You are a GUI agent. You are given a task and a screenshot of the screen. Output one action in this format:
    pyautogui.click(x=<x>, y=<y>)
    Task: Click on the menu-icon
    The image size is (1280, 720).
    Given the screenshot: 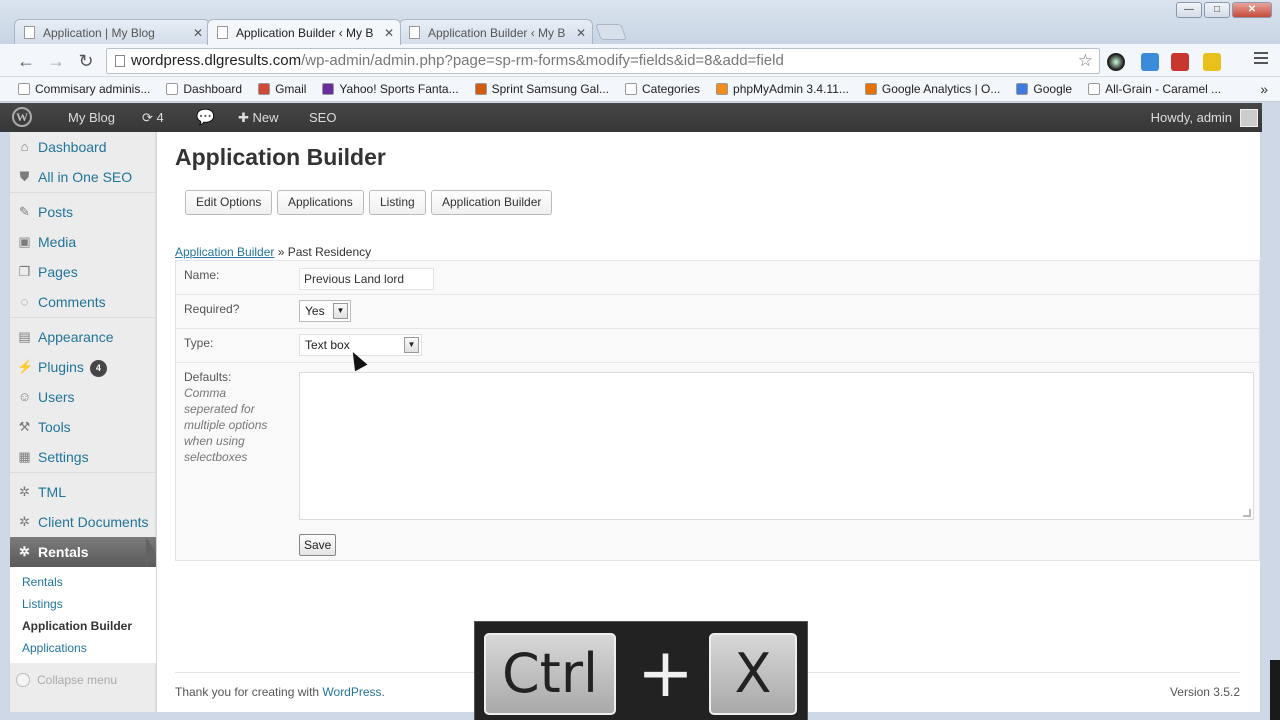 What is the action you would take?
    pyautogui.click(x=1261, y=59)
    